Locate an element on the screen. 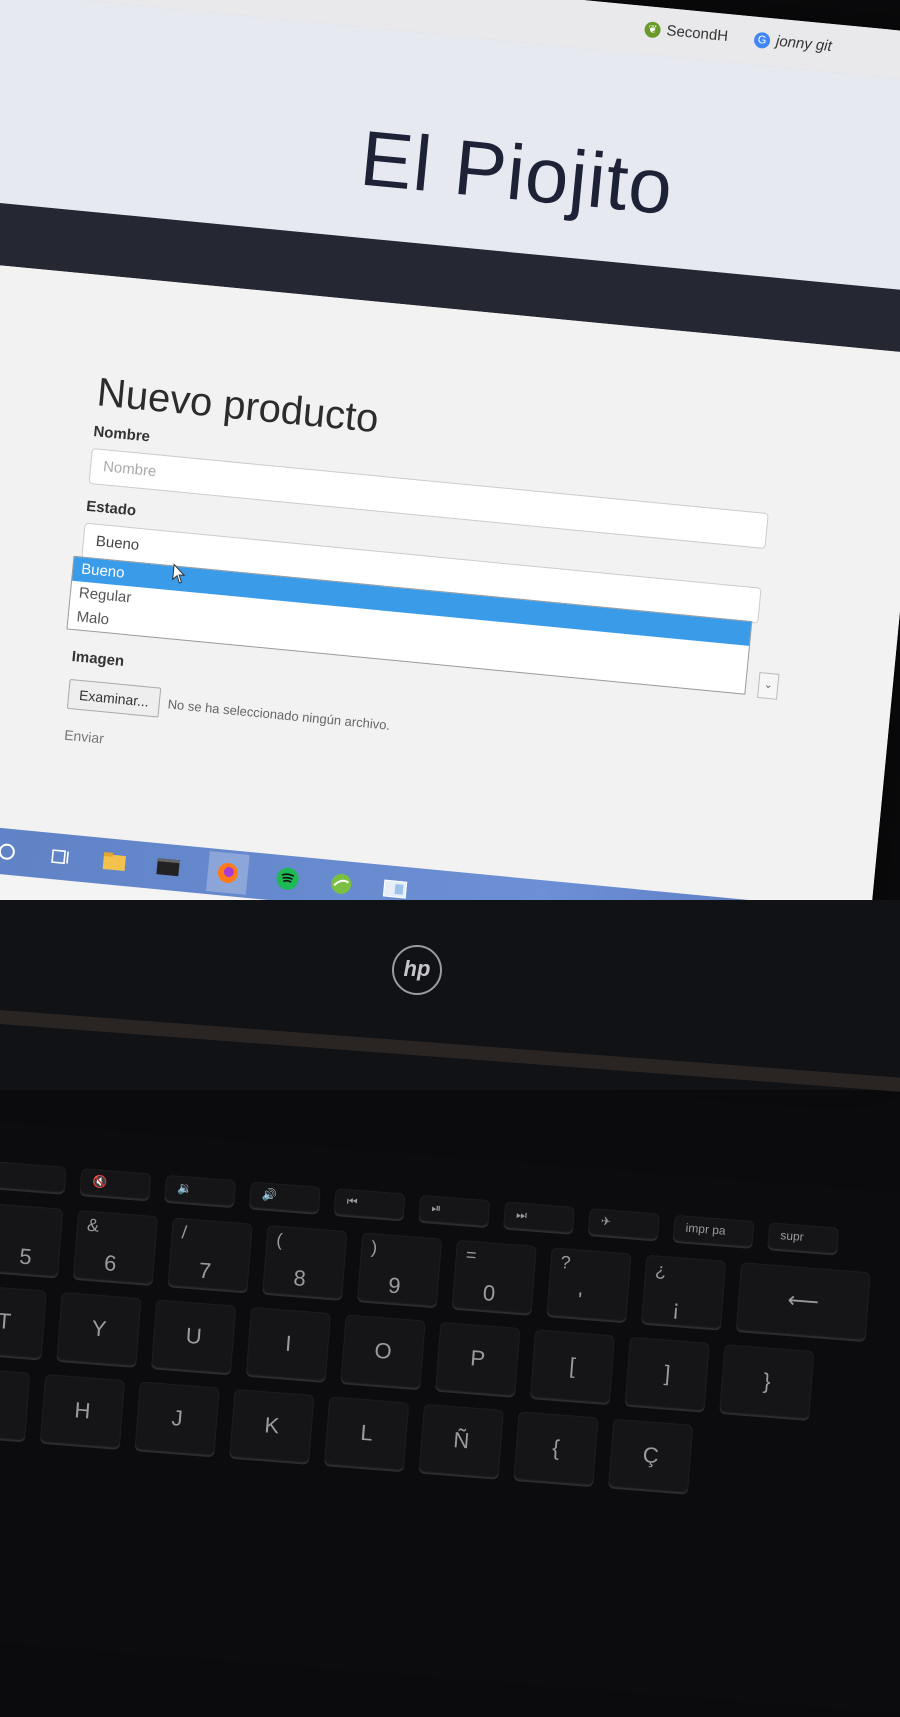  key-h: H is located at coordinates (82, 1410).